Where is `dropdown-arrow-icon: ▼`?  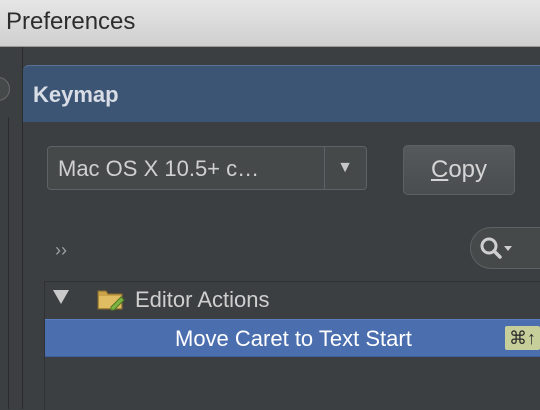
dropdown-arrow-icon: ▼ is located at coordinates (345, 168).